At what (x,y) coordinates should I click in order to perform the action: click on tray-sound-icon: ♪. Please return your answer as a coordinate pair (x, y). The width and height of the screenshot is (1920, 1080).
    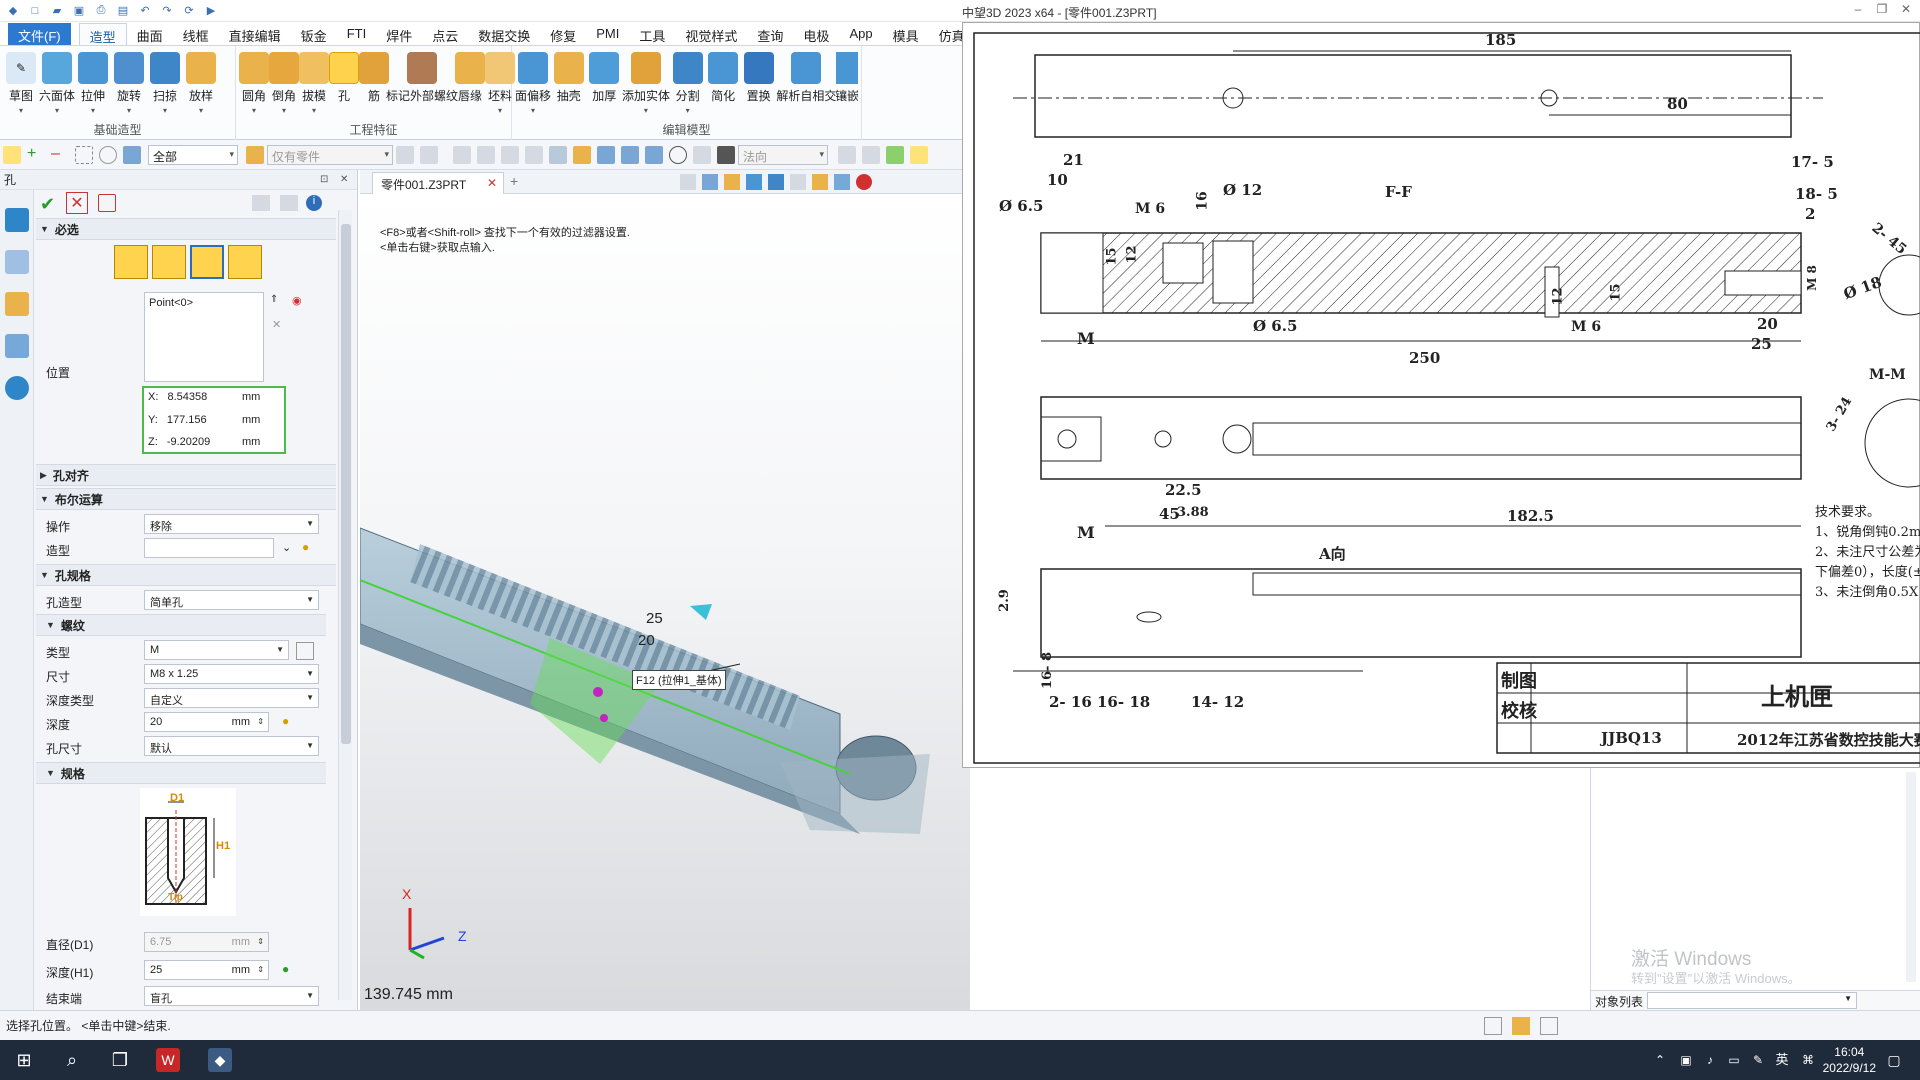
    Looking at the image, I should click on (1710, 1060).